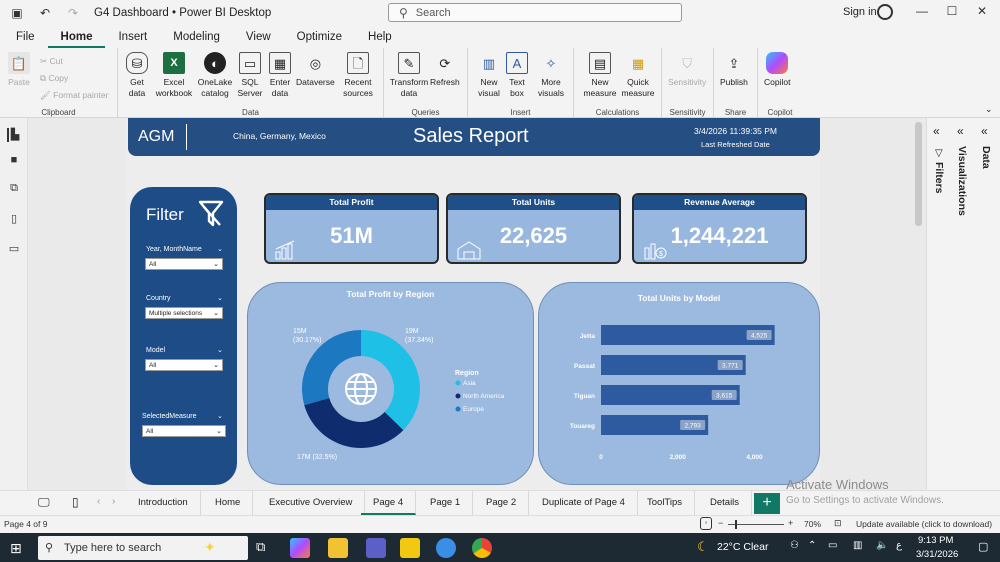  What do you see at coordinates (45, 13) in the screenshot?
I see `undo-icon: ↶` at bounding box center [45, 13].